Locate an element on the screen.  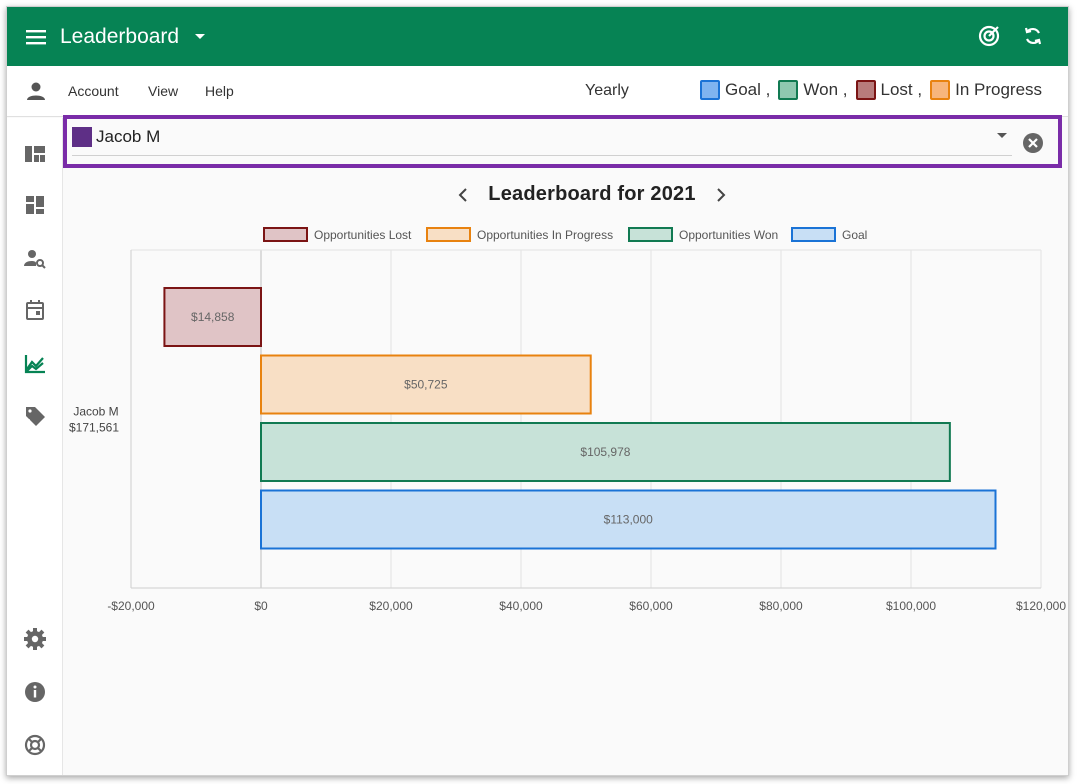
x-tick-label-6: $100,000 is located at coordinates (911, 606).